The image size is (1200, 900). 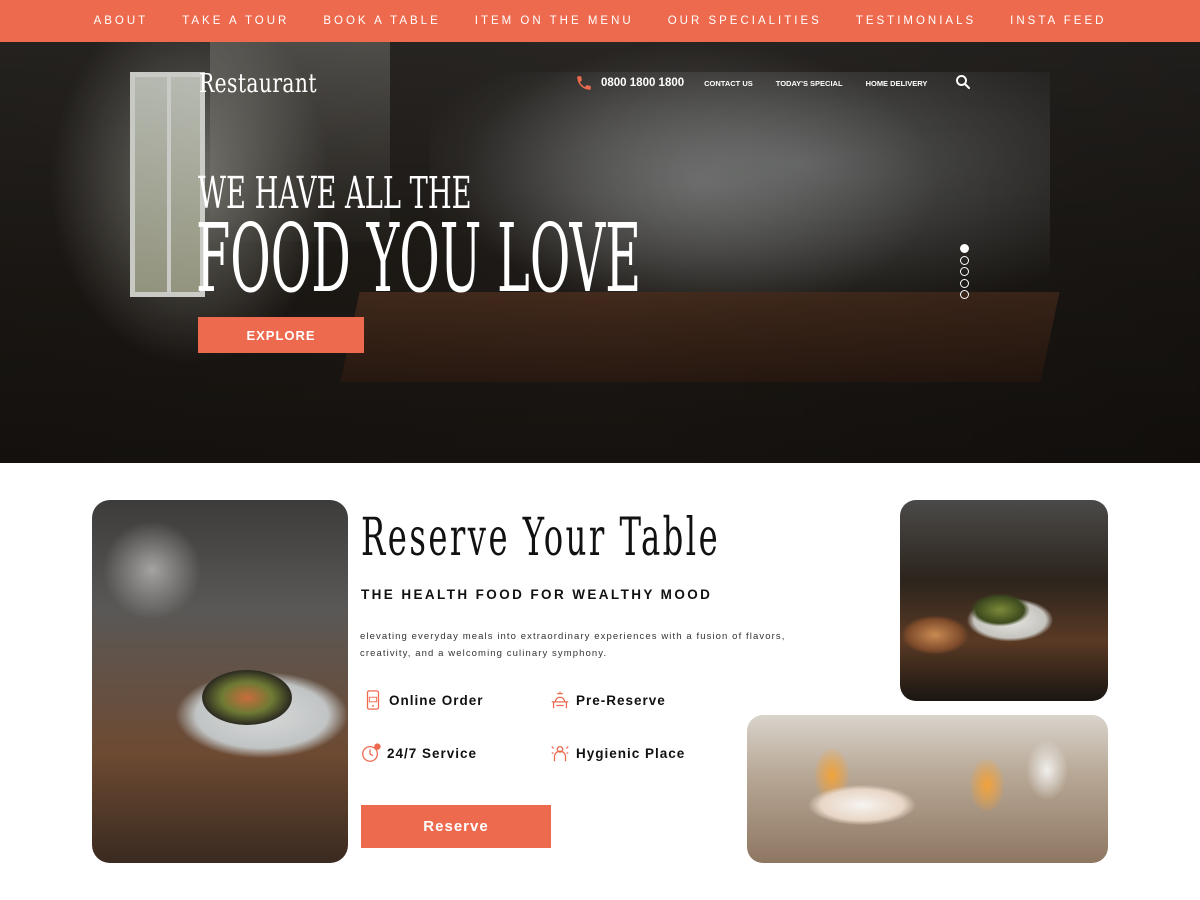 What do you see at coordinates (419, 259) in the screenshot?
I see `hero-headline: FOOD YOU LOVE` at bounding box center [419, 259].